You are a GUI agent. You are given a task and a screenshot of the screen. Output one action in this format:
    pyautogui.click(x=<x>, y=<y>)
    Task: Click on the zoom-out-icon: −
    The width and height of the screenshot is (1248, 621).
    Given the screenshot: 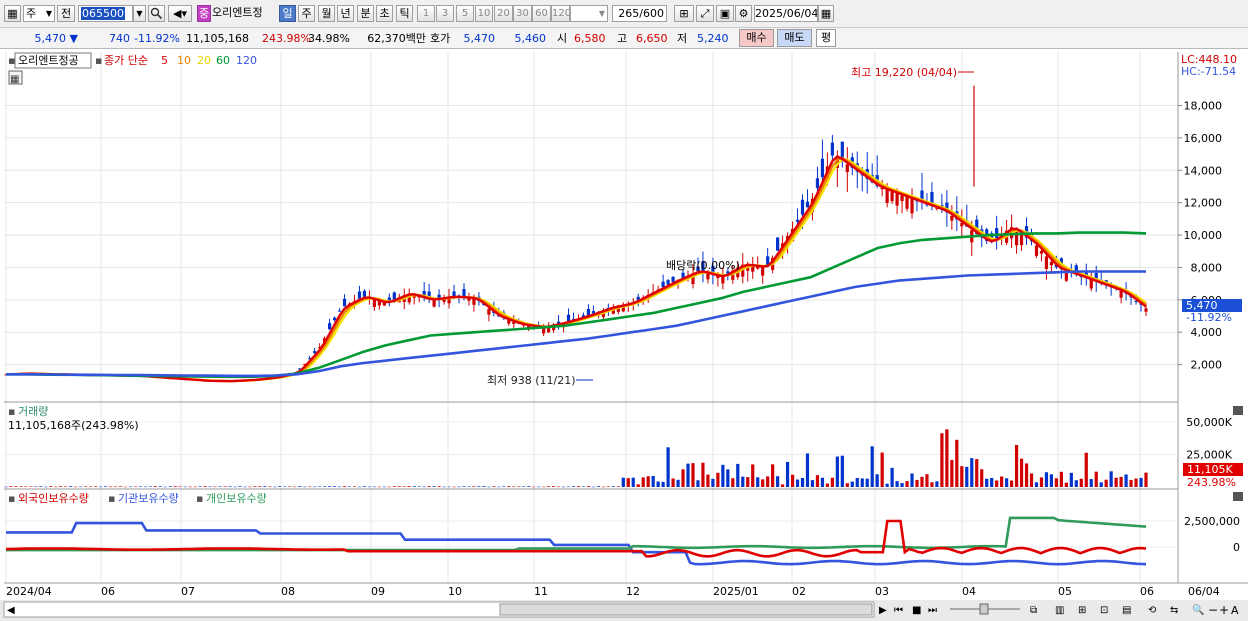 What is the action you would take?
    pyautogui.click(x=1213, y=610)
    